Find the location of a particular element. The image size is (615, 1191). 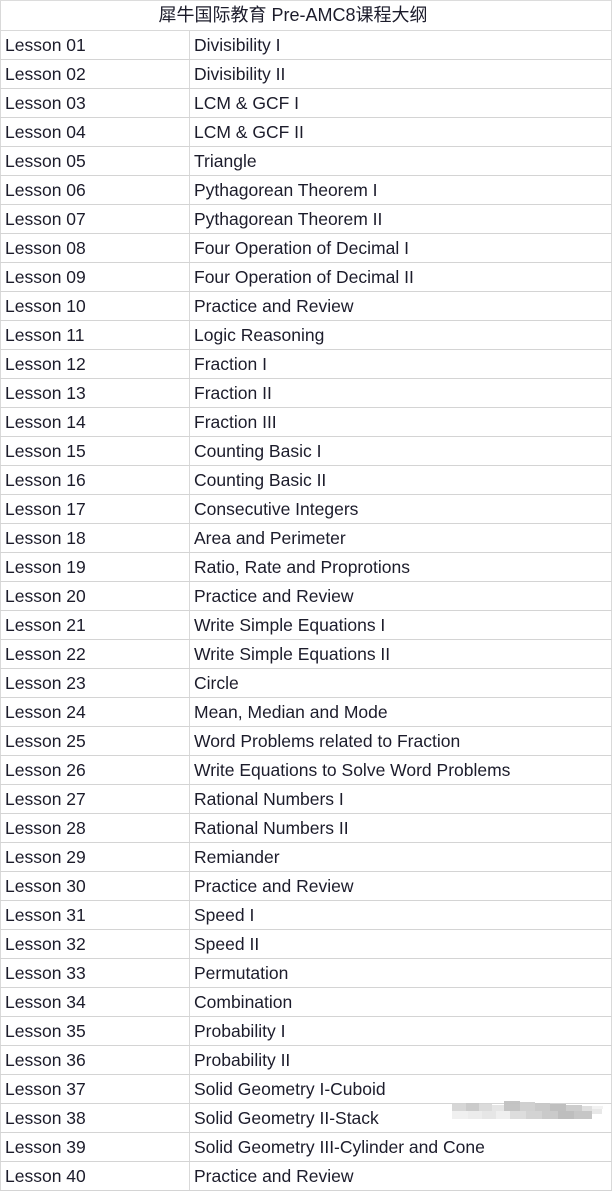

table-row: Lesson 40 Practice and Review is located at coordinates (306, 1176).